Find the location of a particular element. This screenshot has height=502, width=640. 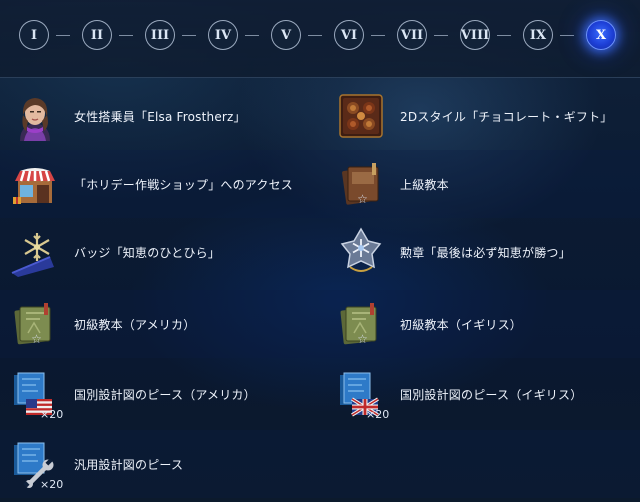

reward-item: ×20 汎用設計図のピース is located at coordinates (170, 464).